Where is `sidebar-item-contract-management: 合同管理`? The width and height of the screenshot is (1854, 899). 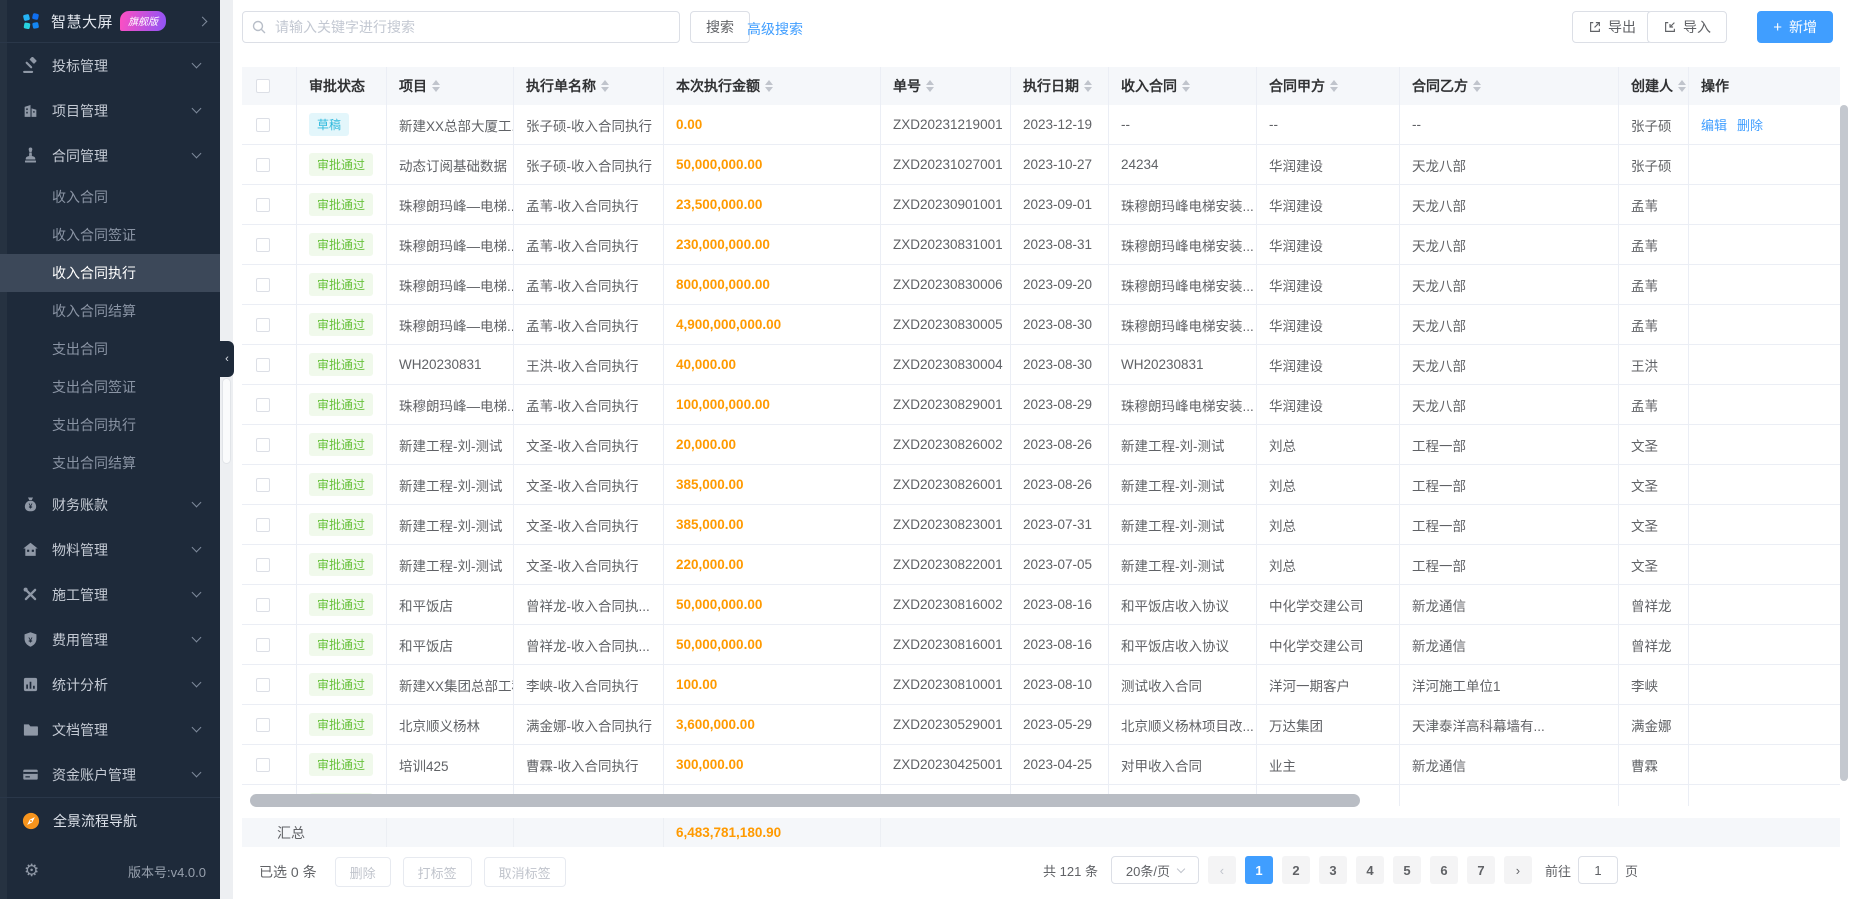
sidebar-item-contract-management: 合同管理 is located at coordinates (110, 155).